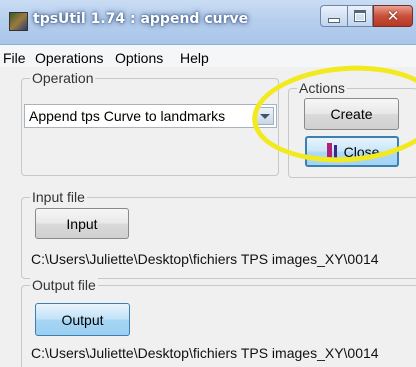 The height and width of the screenshot is (367, 416). What do you see at coordinates (361, 151) in the screenshot?
I see `close-button-label: Close` at bounding box center [361, 151].